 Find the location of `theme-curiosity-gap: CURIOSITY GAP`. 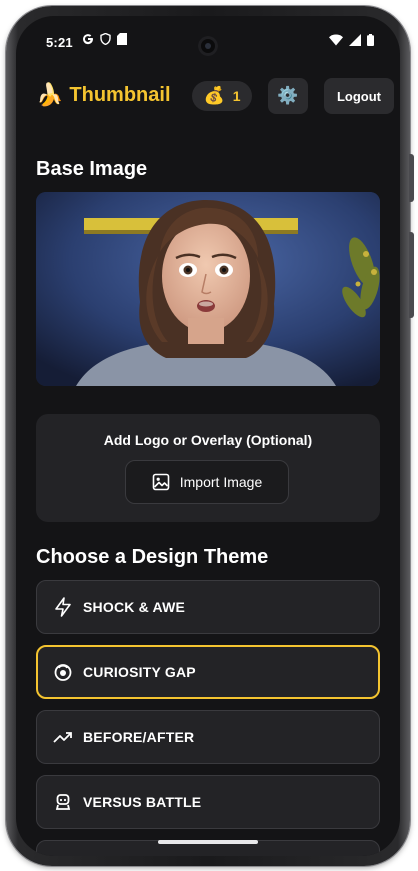

theme-curiosity-gap: CURIOSITY GAP is located at coordinates (208, 672).